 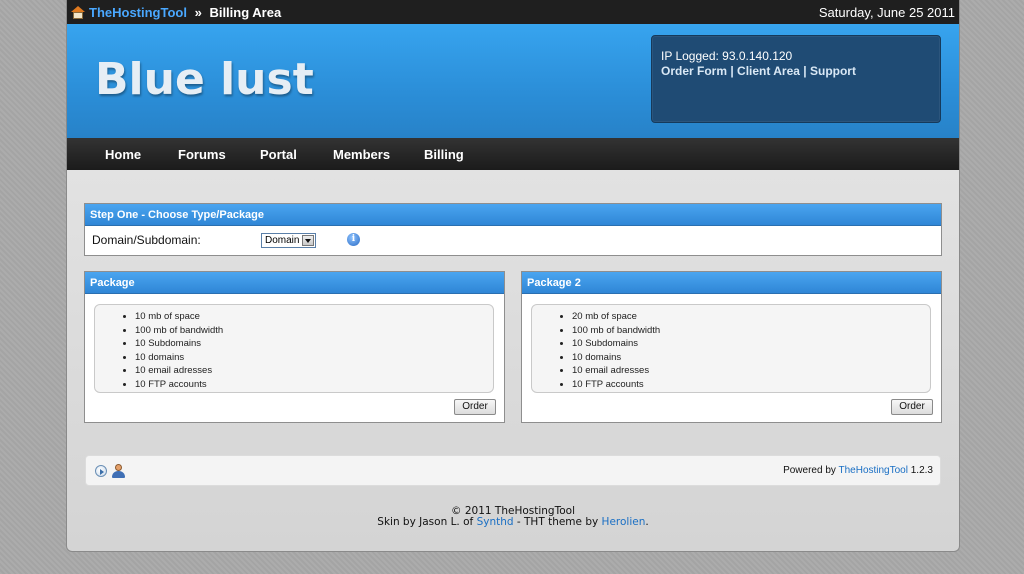 What do you see at coordinates (872, 470) in the screenshot?
I see `tht-link: TheHostingTool` at bounding box center [872, 470].